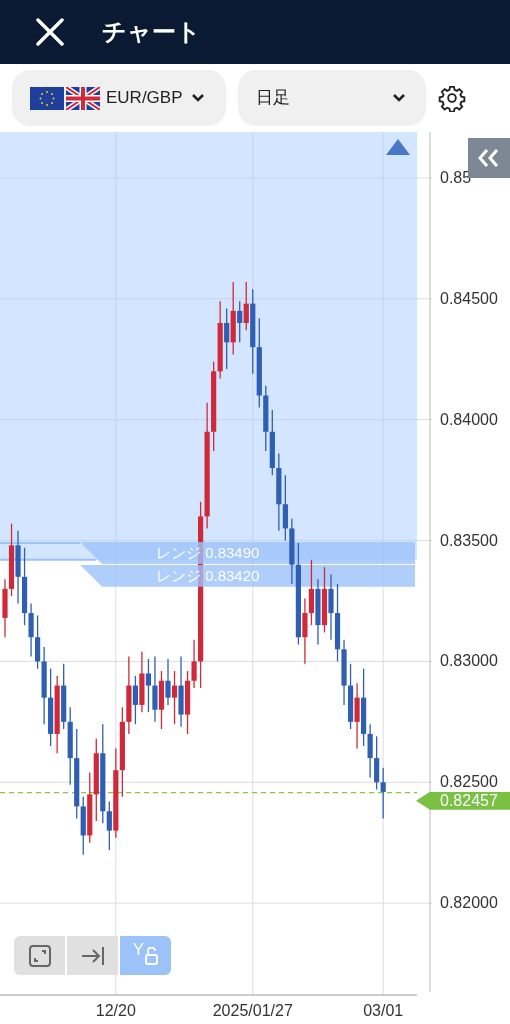 The width and height of the screenshot is (510, 1024). What do you see at coordinates (463, 800) in the screenshot?
I see `current-price-badge: 0.82457` at bounding box center [463, 800].